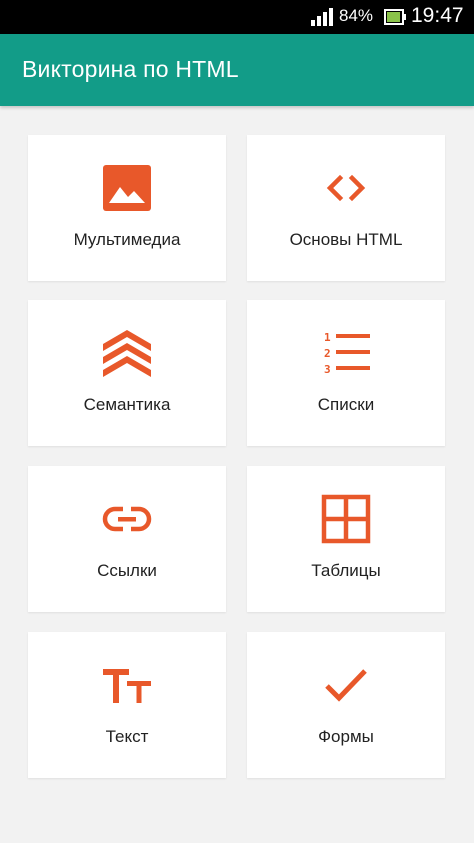  Describe the element at coordinates (346, 239) in the screenshot. I see `category-label: Основы HTML` at that location.